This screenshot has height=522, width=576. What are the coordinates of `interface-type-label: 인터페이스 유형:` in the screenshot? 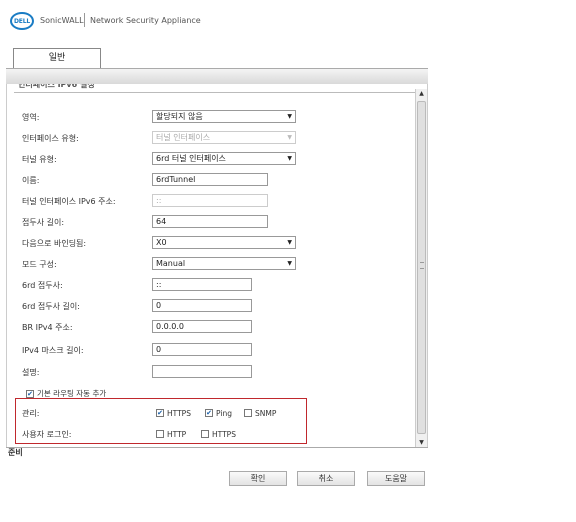 It's located at (50, 138).